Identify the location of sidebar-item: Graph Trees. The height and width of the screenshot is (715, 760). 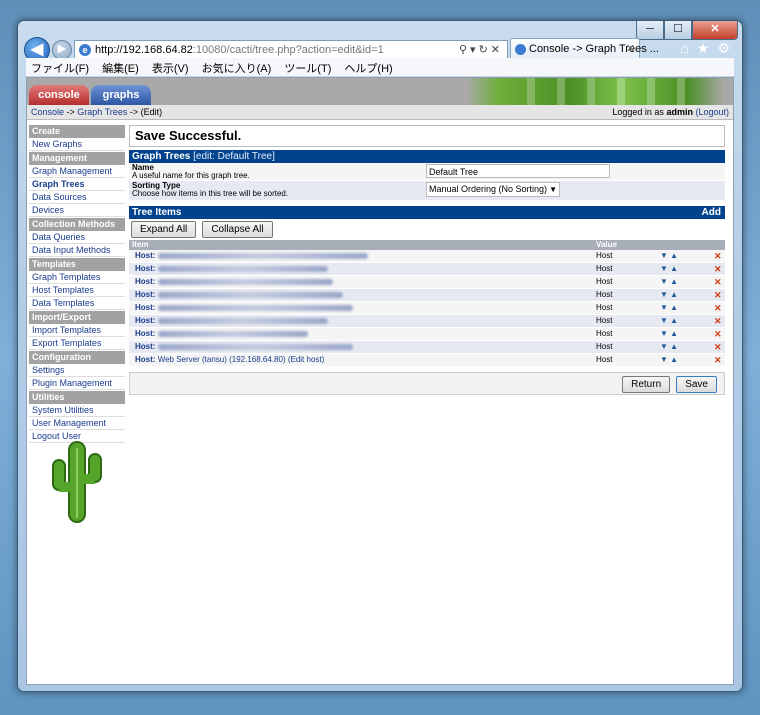
(77, 184).